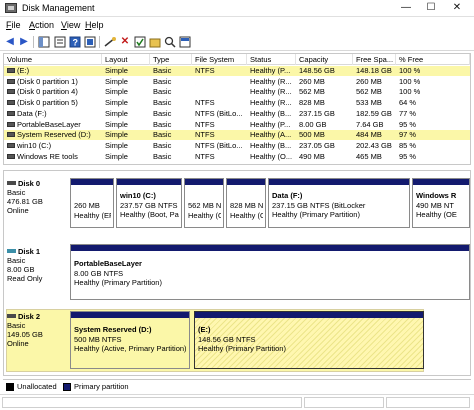 The height and width of the screenshot is (410, 474). Describe the element at coordinates (49, 124) in the screenshot. I see `volume-name: PortableBaseLayer` at that location.